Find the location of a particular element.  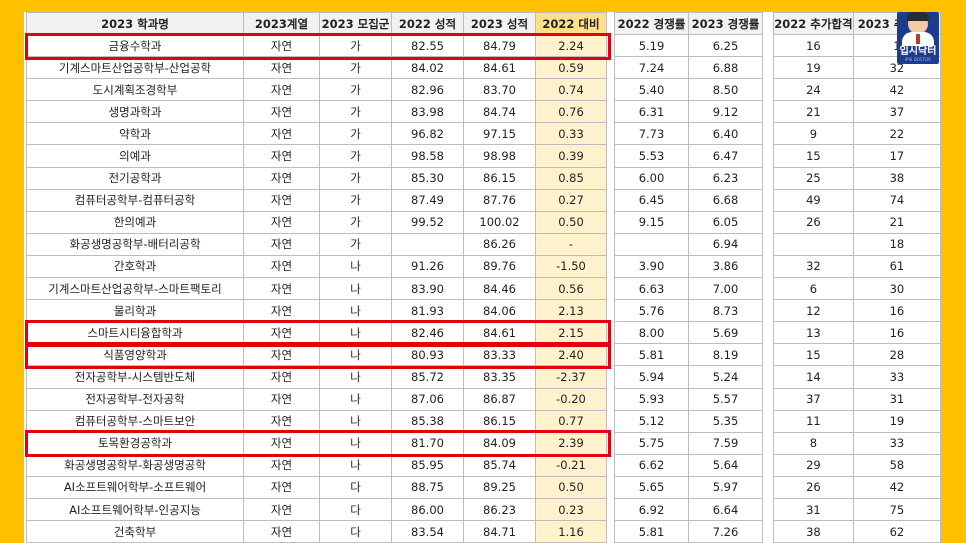

competition-2023-cell: 6.25 is located at coordinates (725, 45).